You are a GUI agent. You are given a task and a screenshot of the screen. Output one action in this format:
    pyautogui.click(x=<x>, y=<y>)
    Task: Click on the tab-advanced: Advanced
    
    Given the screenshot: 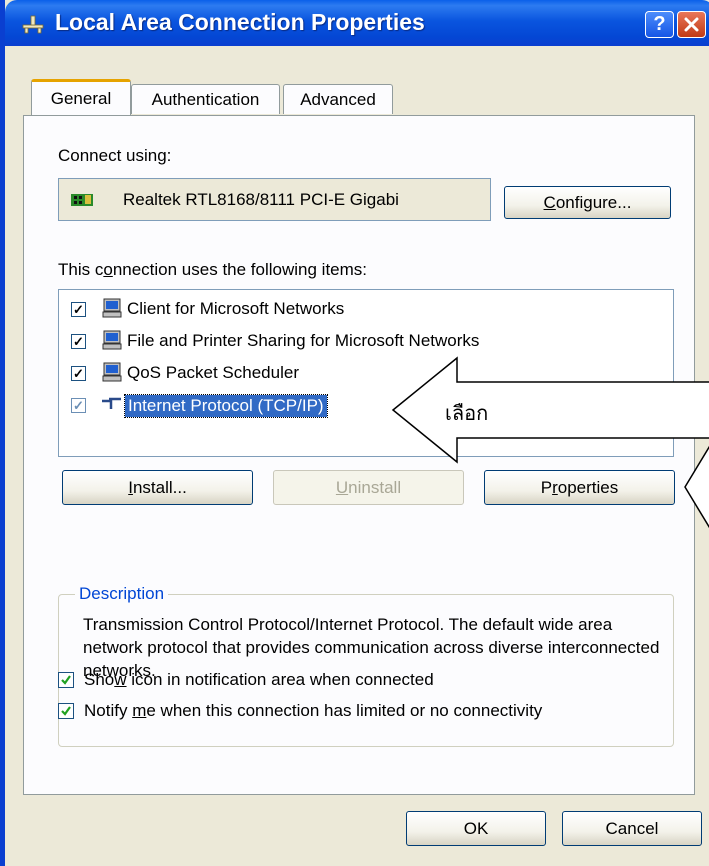 What is the action you would take?
    pyautogui.click(x=338, y=99)
    